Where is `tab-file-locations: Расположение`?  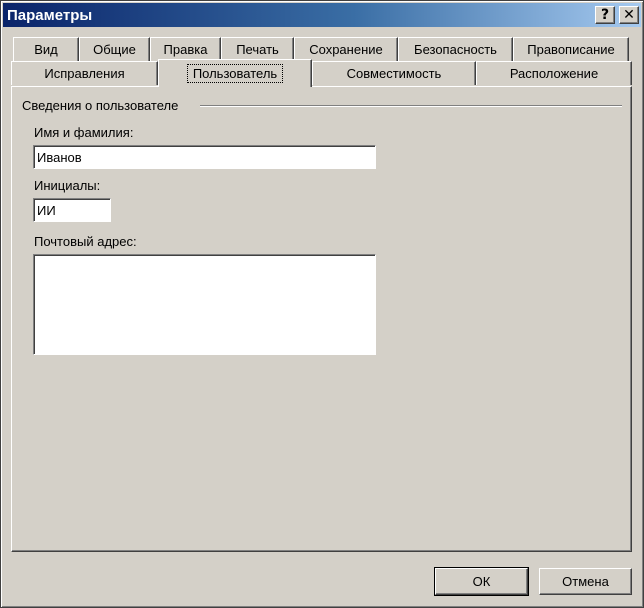 tab-file-locations: Расположение is located at coordinates (554, 73).